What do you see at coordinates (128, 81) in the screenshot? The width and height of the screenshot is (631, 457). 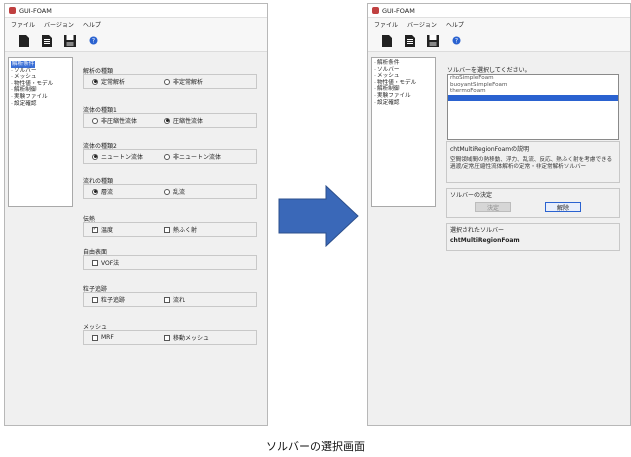 I see `radio-steady: 定常解析` at bounding box center [128, 81].